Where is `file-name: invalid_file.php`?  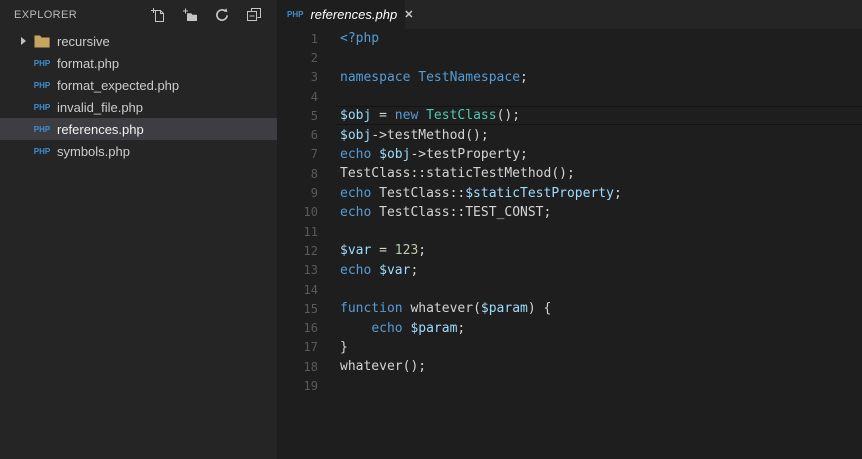 file-name: invalid_file.php is located at coordinates (100, 107).